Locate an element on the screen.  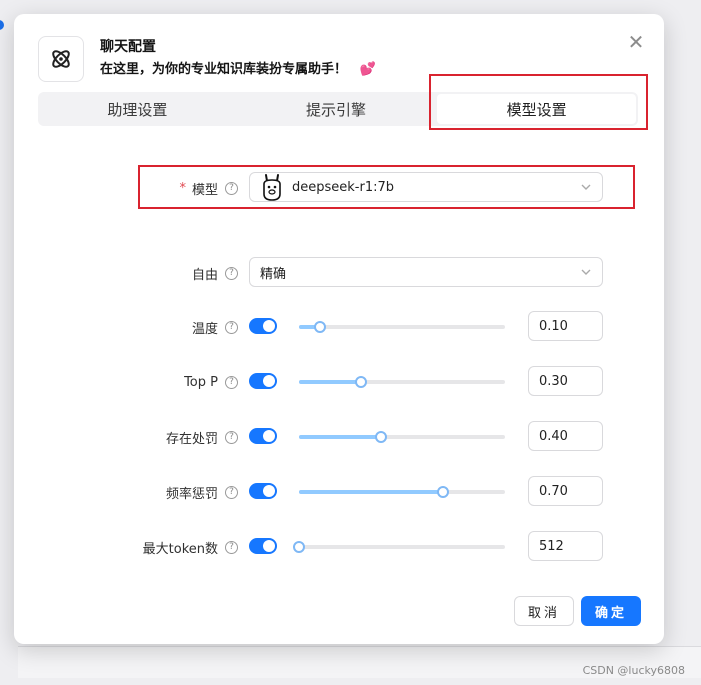
model-select: deepseek-r1:7b is located at coordinates (426, 187).